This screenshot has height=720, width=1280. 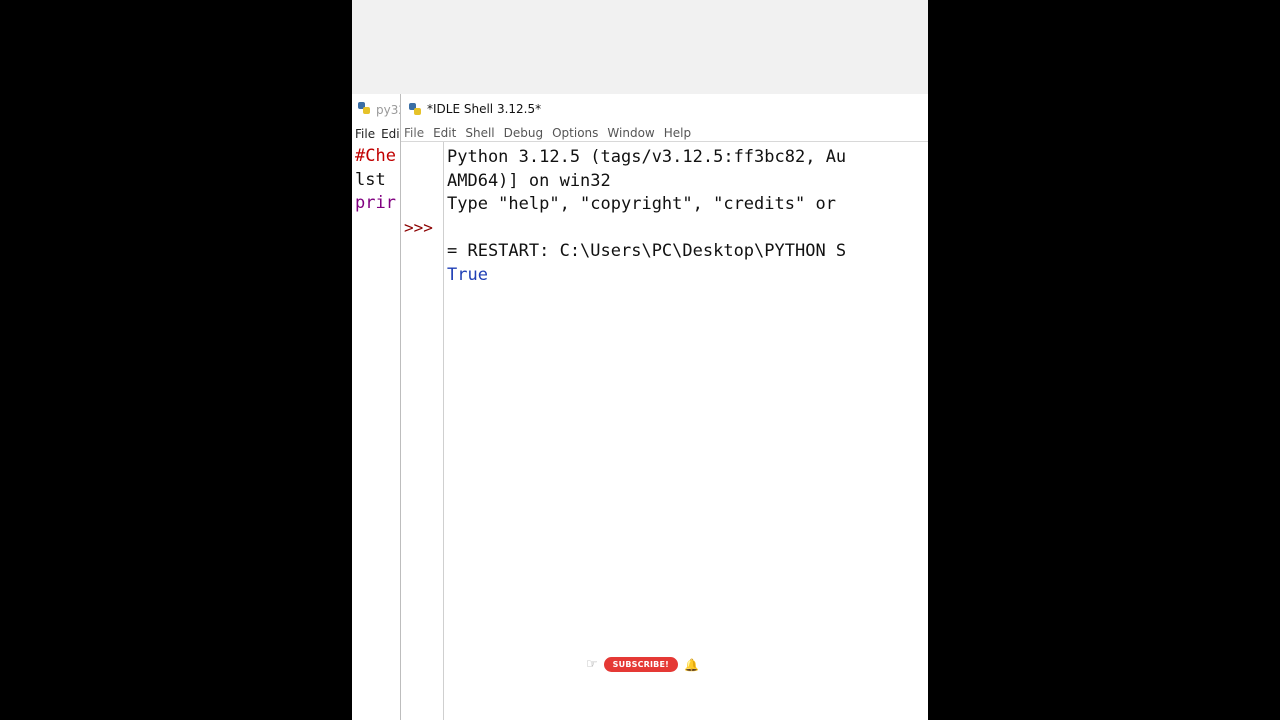 What do you see at coordinates (379, 408) in the screenshot?
I see `editor-window: py32 File Edit #Che lst prir` at bounding box center [379, 408].